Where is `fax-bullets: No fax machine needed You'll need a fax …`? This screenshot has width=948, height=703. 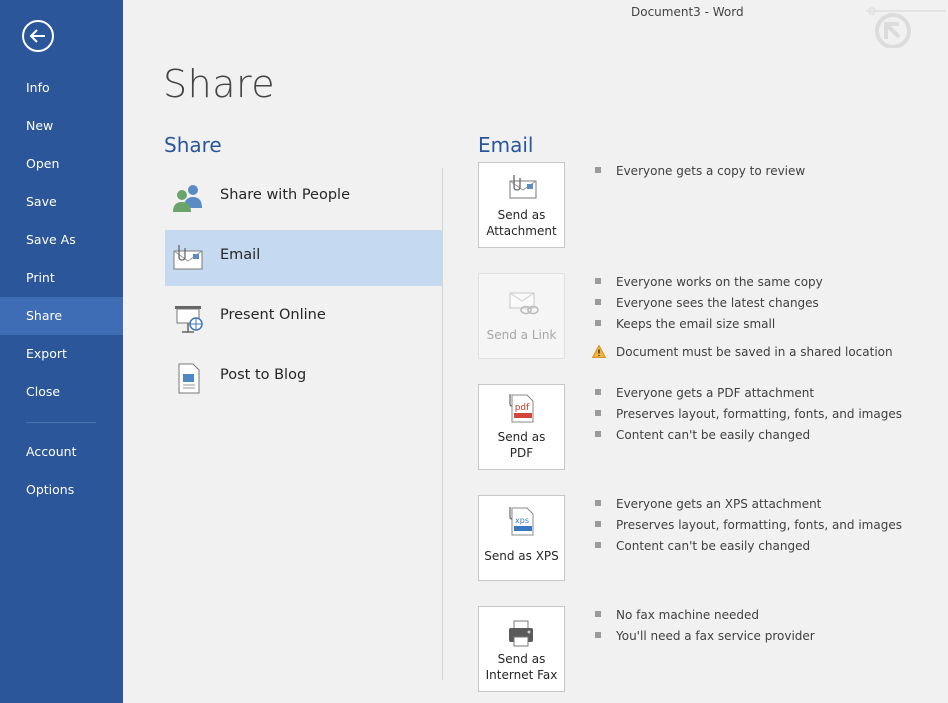 fax-bullets: No fax machine needed You'll need a fax … is located at coordinates (705, 628).